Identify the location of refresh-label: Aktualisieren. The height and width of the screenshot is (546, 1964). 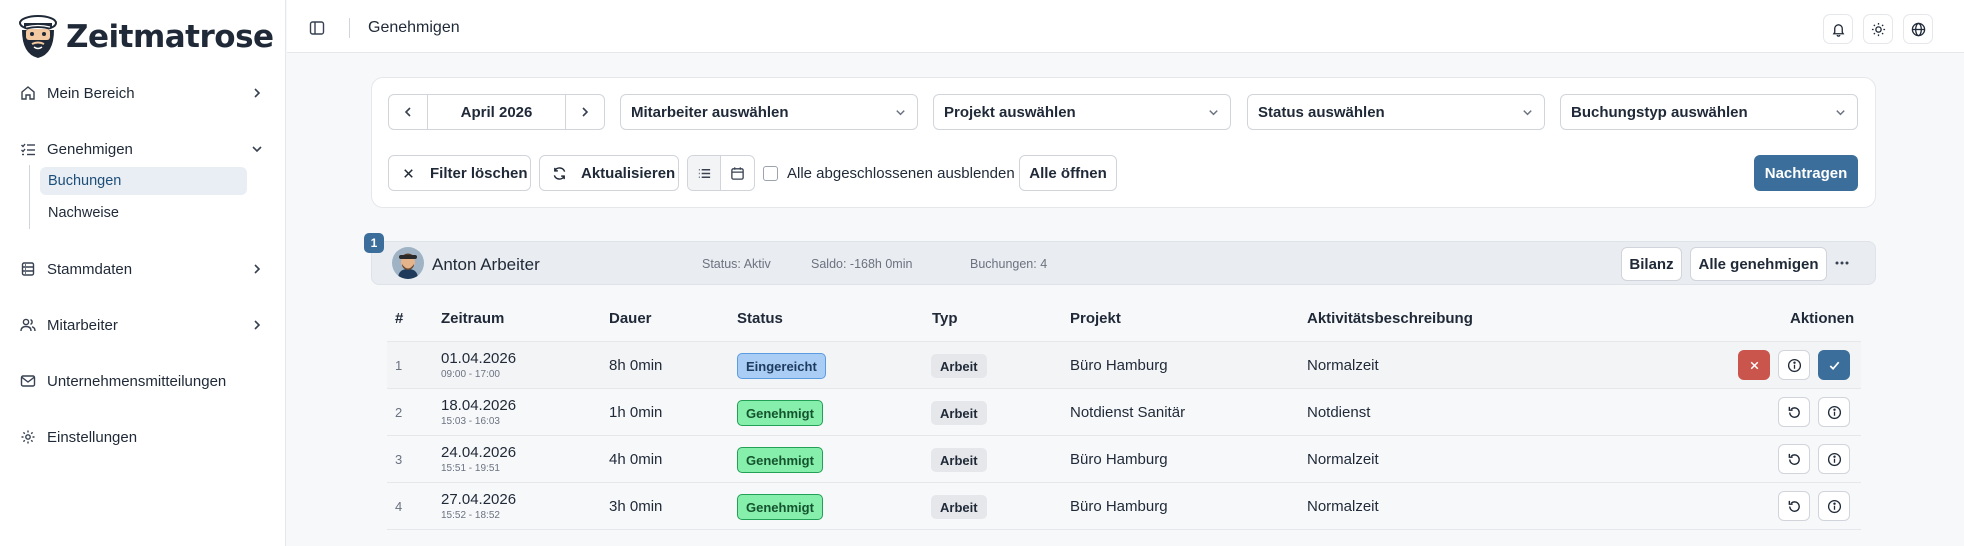
(628, 173).